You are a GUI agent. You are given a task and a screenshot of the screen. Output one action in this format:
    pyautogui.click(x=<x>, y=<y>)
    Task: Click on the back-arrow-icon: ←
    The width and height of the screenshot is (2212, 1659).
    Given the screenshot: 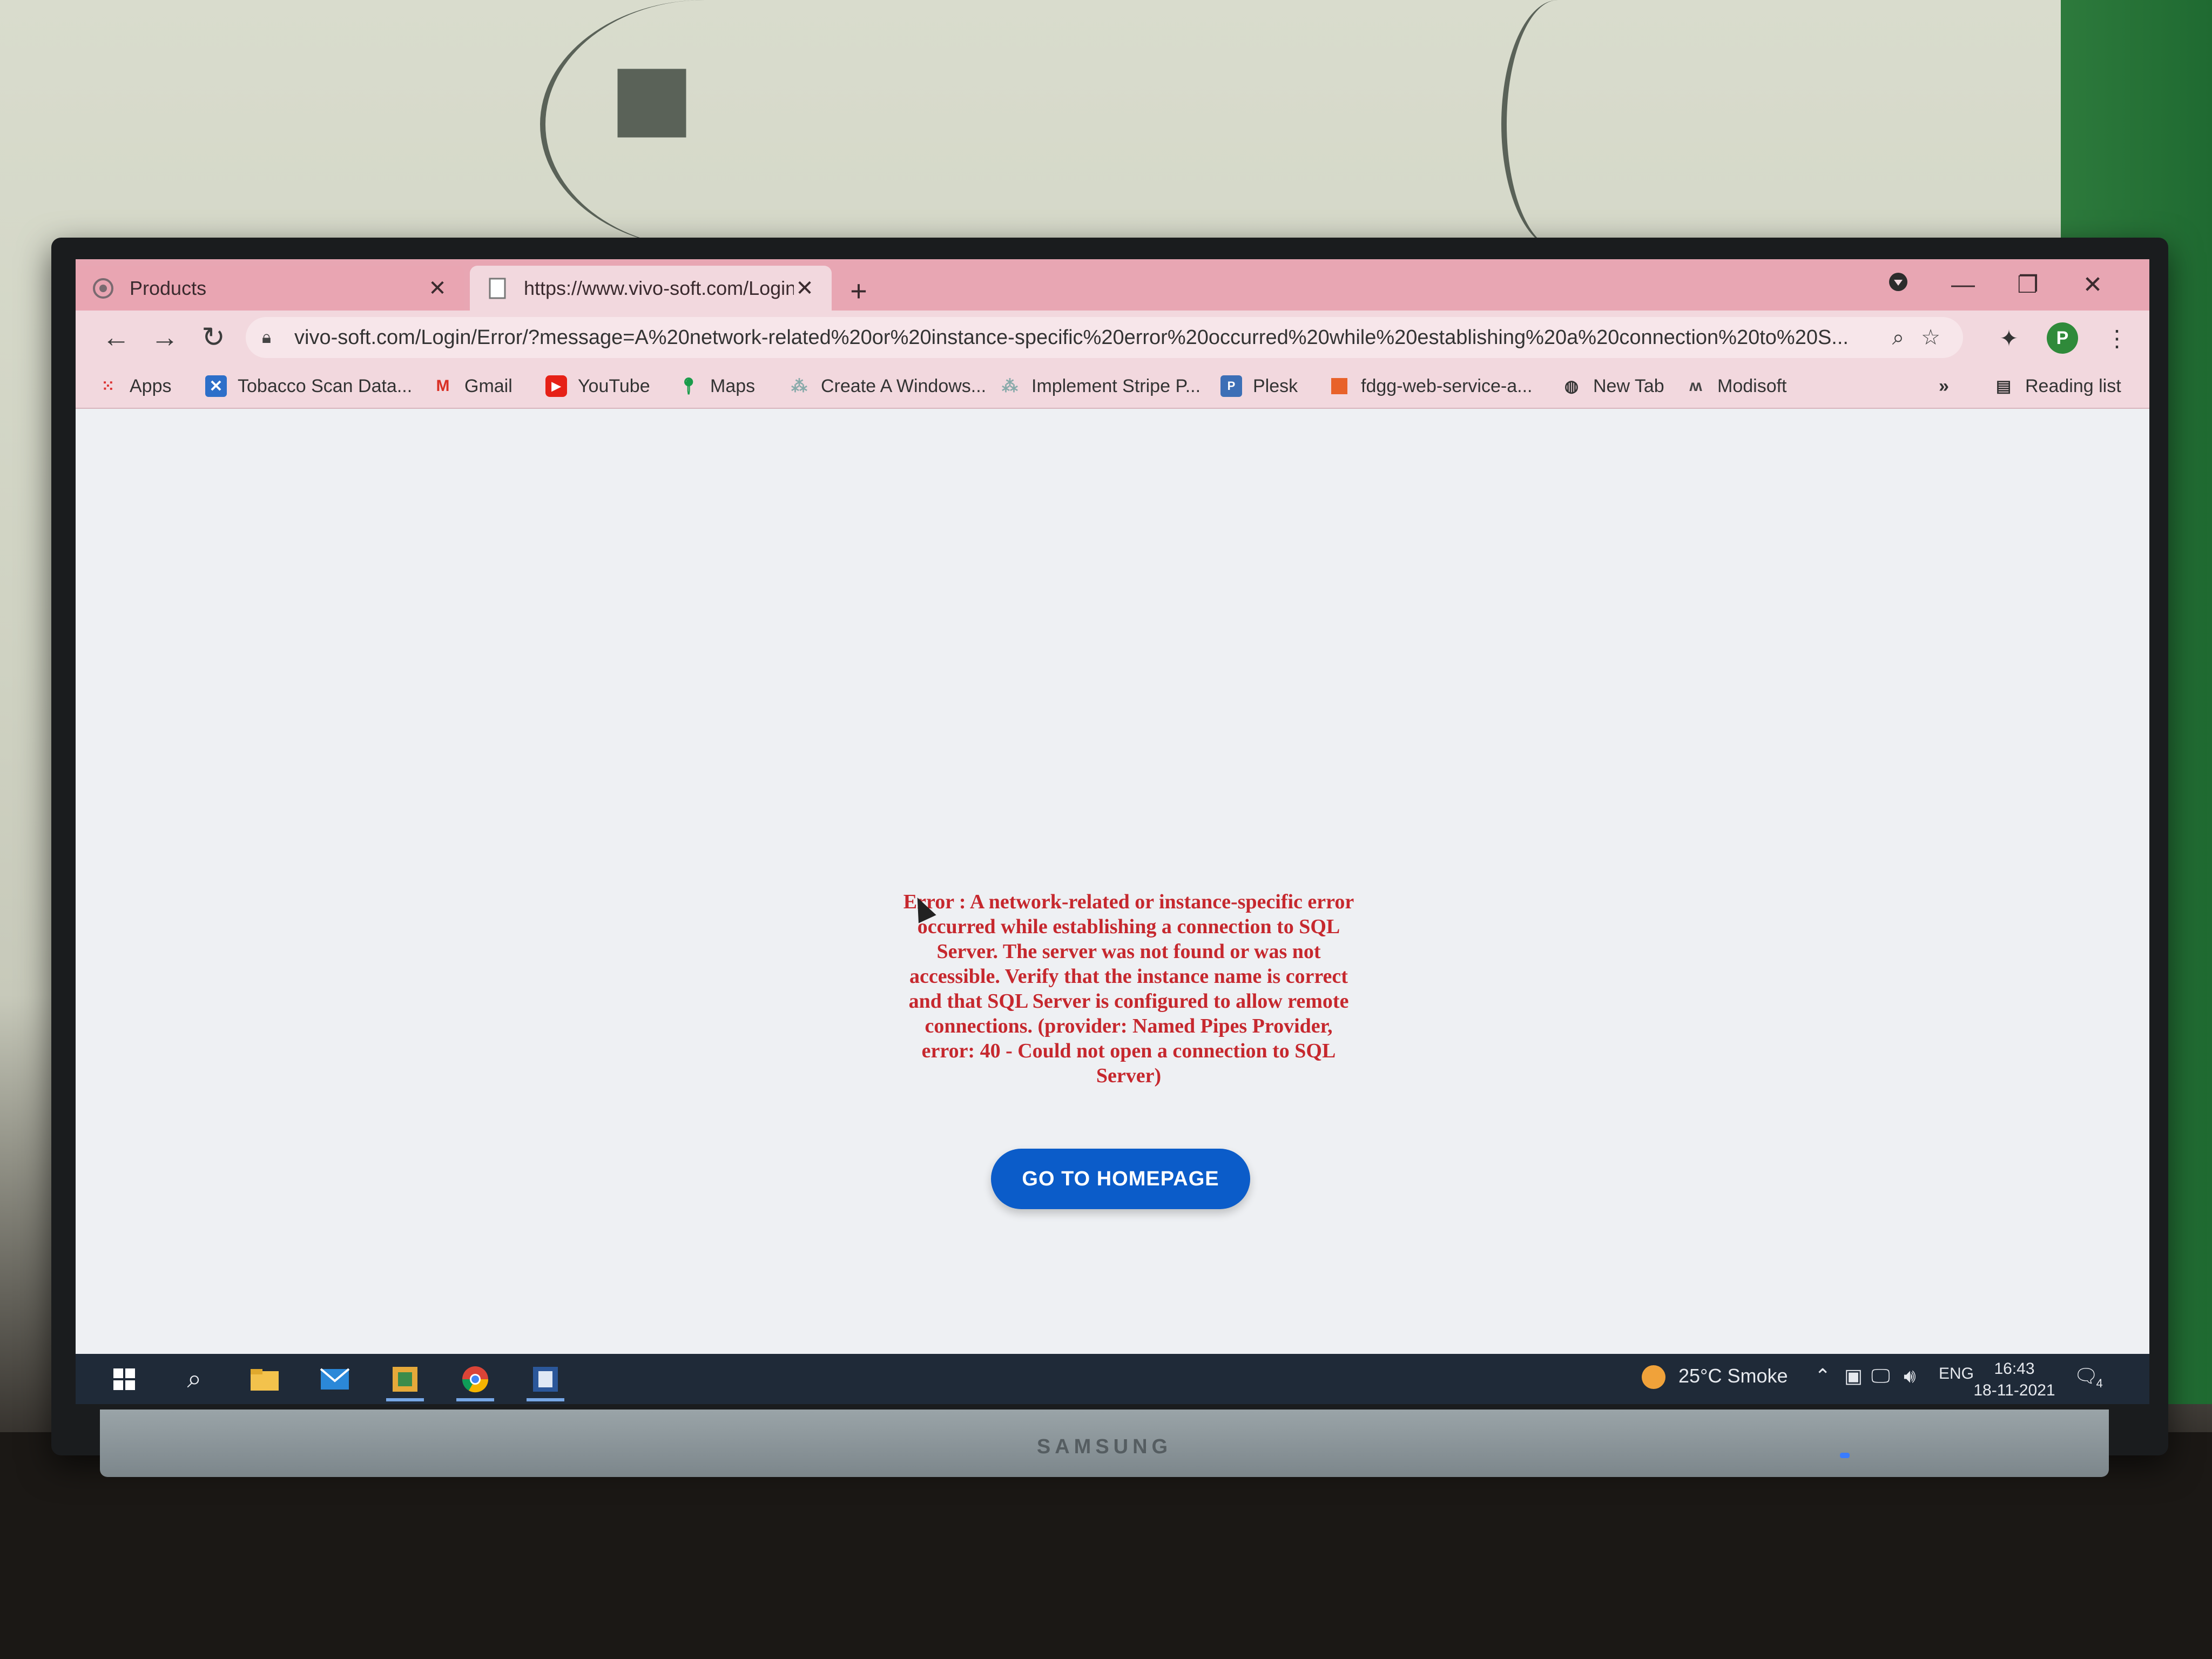 What is the action you would take?
    pyautogui.click(x=116, y=337)
    